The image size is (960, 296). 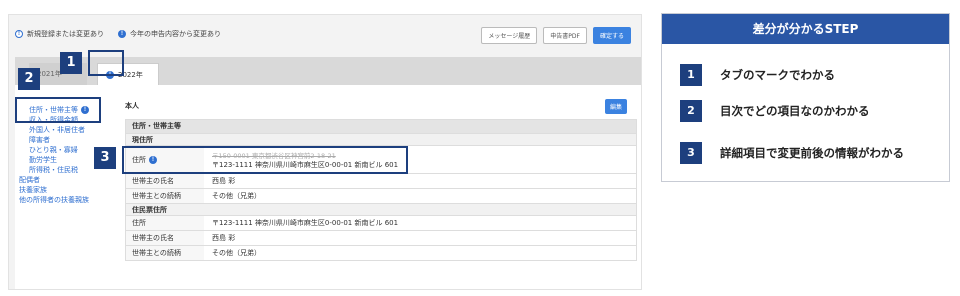 I want to click on toolbar: メッセージ履歴 申告書PDF 確定する, so click(x=556, y=35).